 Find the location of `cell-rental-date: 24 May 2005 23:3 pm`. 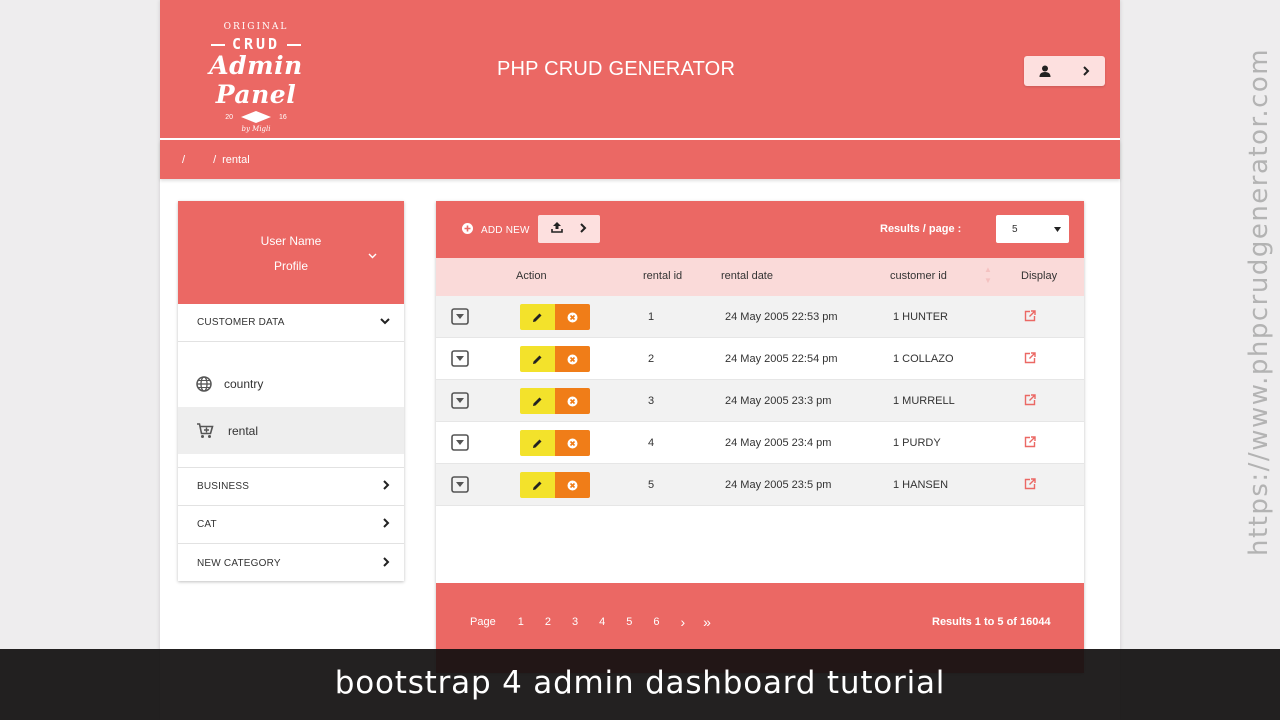

cell-rental-date: 24 May 2005 23:3 pm is located at coordinates (778, 401).